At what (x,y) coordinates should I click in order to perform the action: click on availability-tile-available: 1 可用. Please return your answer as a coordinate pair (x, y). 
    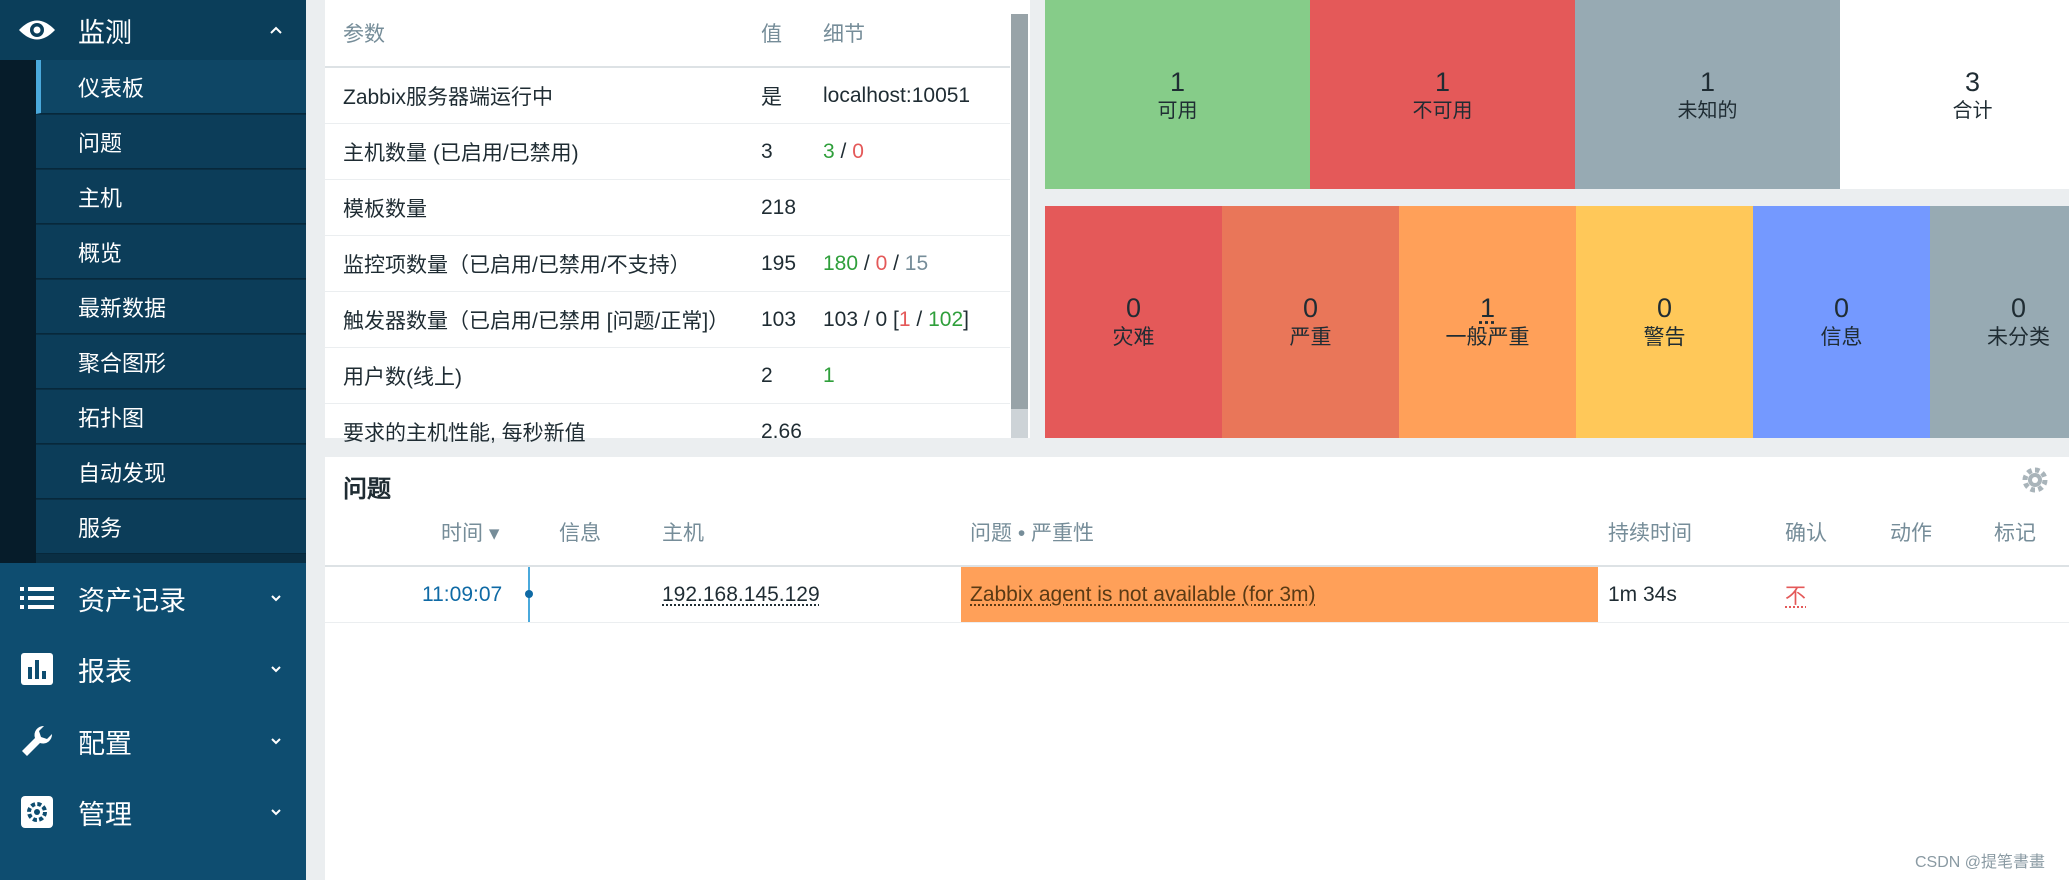
    Looking at the image, I should click on (1177, 94).